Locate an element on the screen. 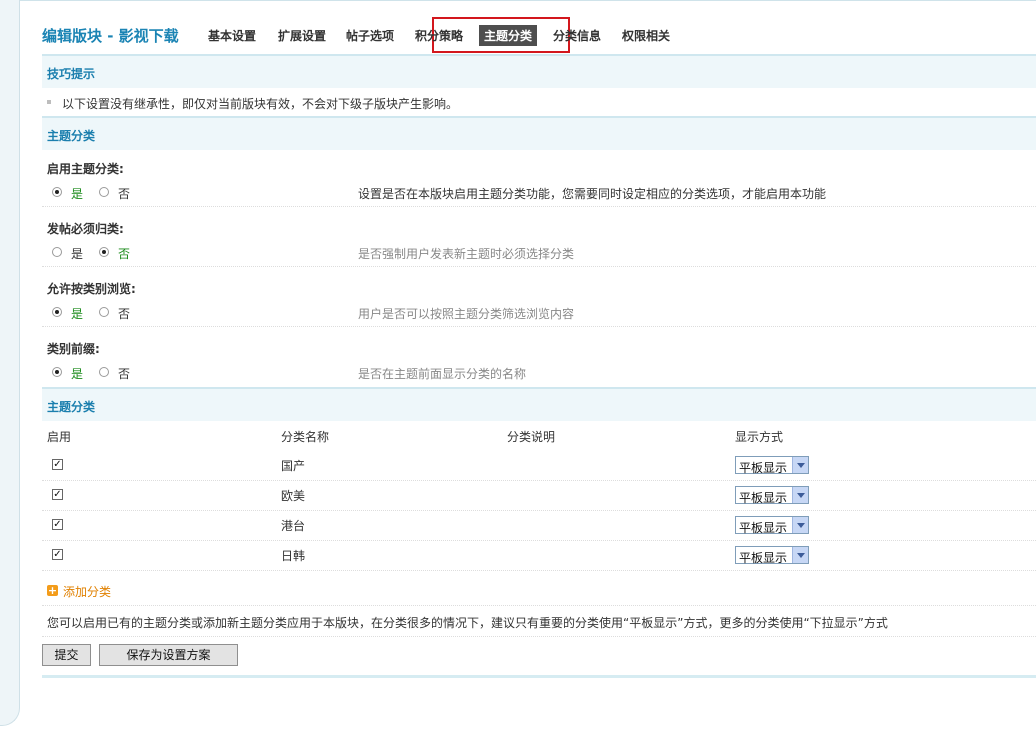  option-label-browse-by-type: 允许按类别浏览: is located at coordinates (91, 289).